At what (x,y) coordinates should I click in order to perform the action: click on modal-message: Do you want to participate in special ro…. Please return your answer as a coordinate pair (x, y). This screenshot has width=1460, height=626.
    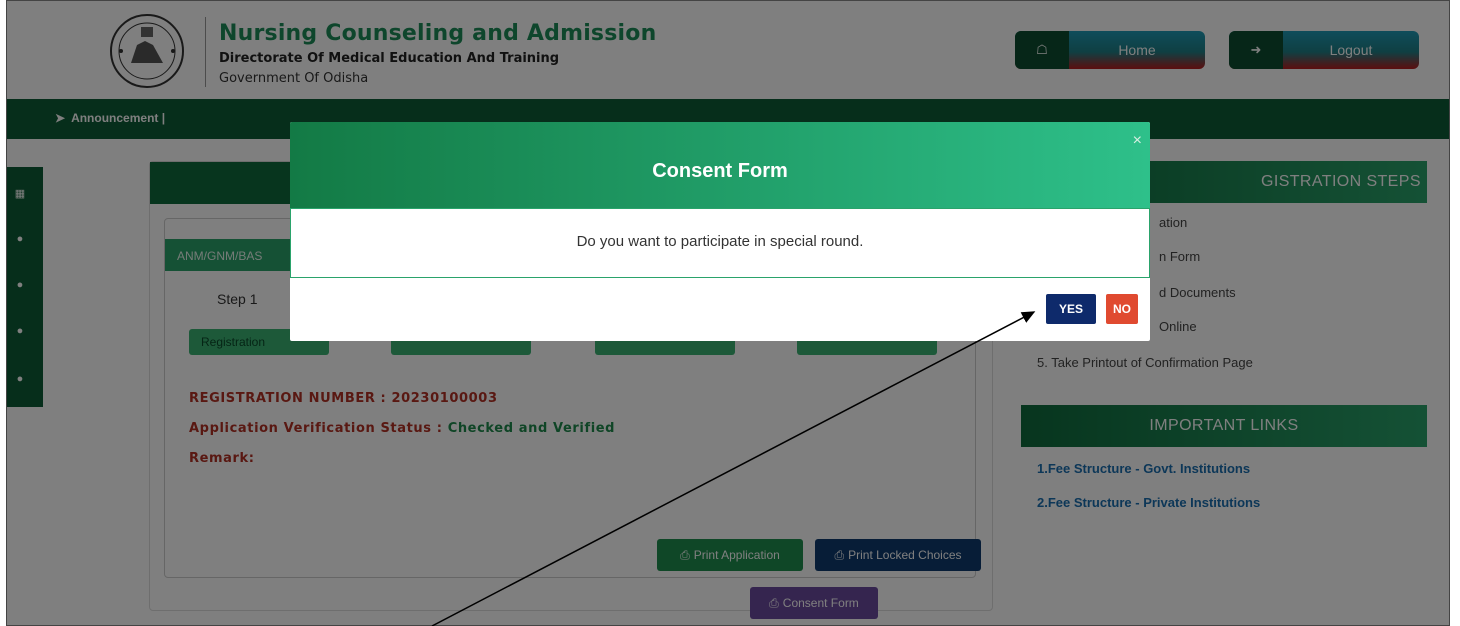
    Looking at the image, I should click on (720, 241).